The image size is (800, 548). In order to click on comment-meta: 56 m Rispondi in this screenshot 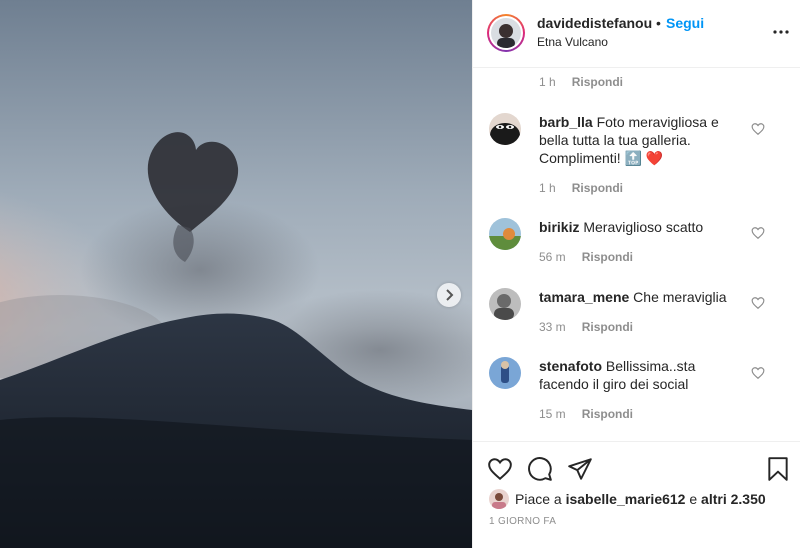, I will do `click(586, 257)`.